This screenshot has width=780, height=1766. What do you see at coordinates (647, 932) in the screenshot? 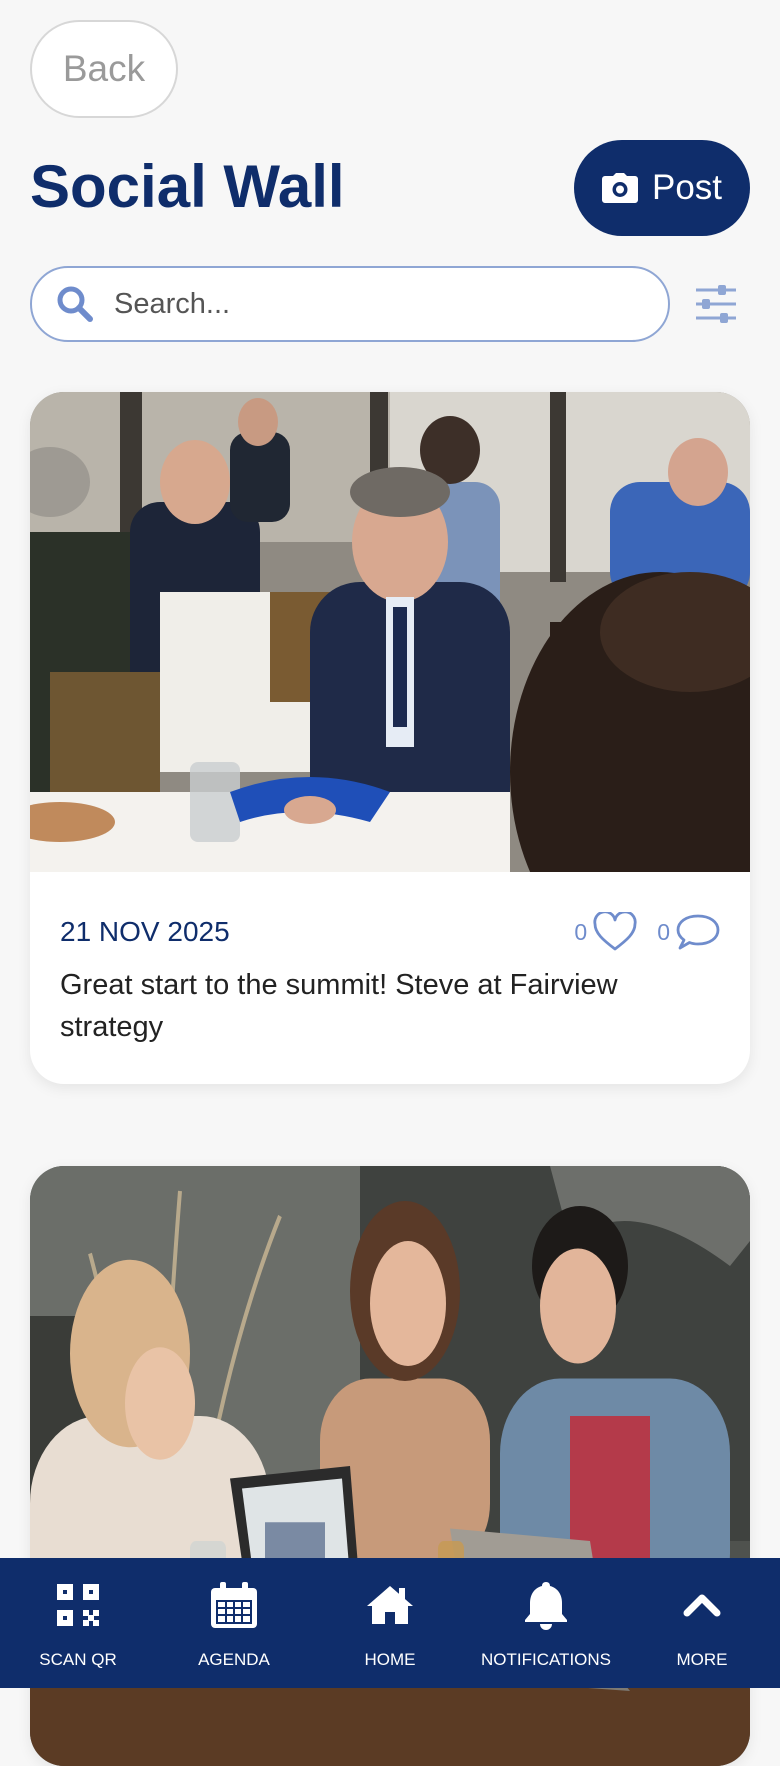
I see `post-stats: 0 0` at bounding box center [647, 932].